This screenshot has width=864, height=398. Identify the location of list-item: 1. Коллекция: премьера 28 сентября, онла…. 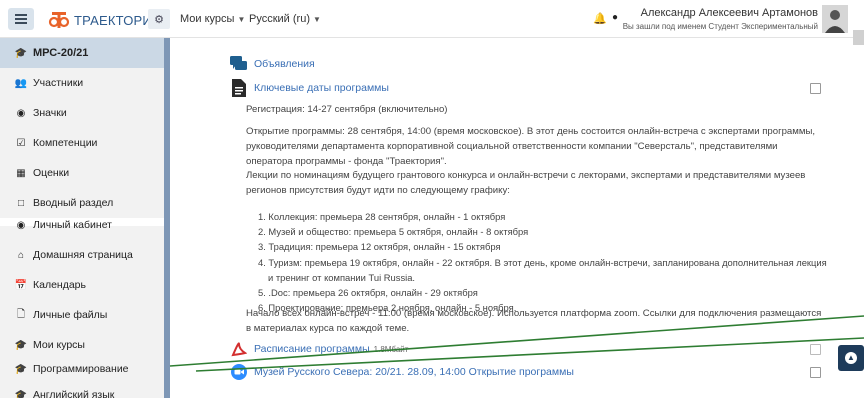
(382, 216).